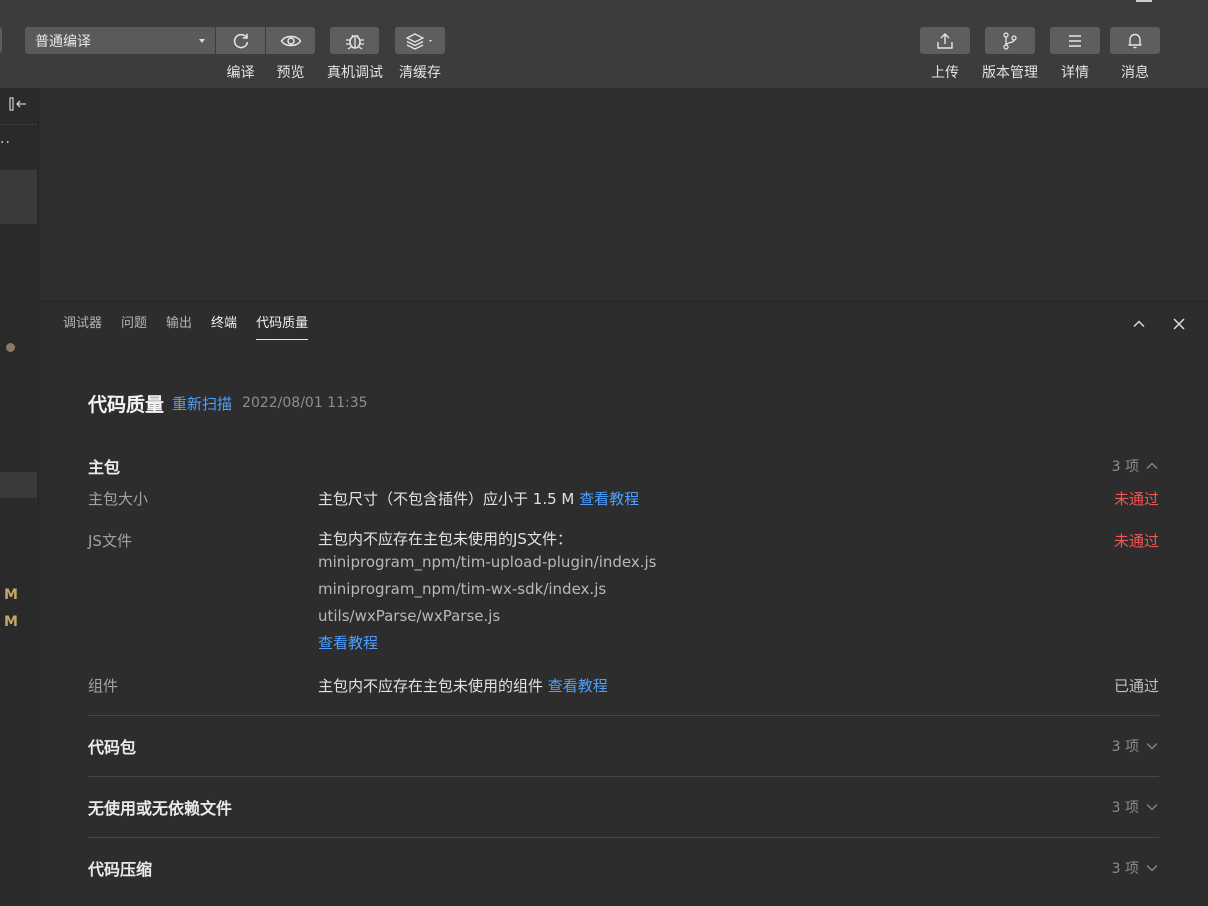 The height and width of the screenshot is (906, 1208). I want to click on check-row-package-size: 主包大小 主包尺寸（不包含插件）应小于 1.5 M 查看教程 未通过, so click(623, 509).